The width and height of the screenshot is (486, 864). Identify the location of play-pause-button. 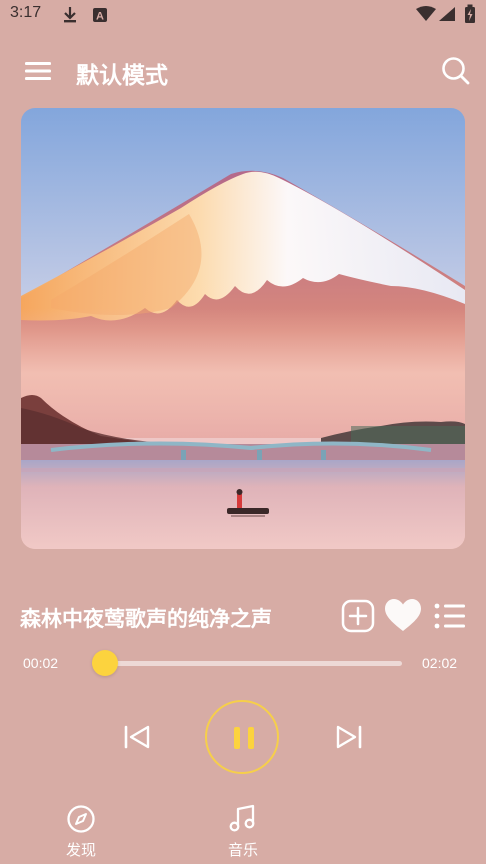
(242, 737).